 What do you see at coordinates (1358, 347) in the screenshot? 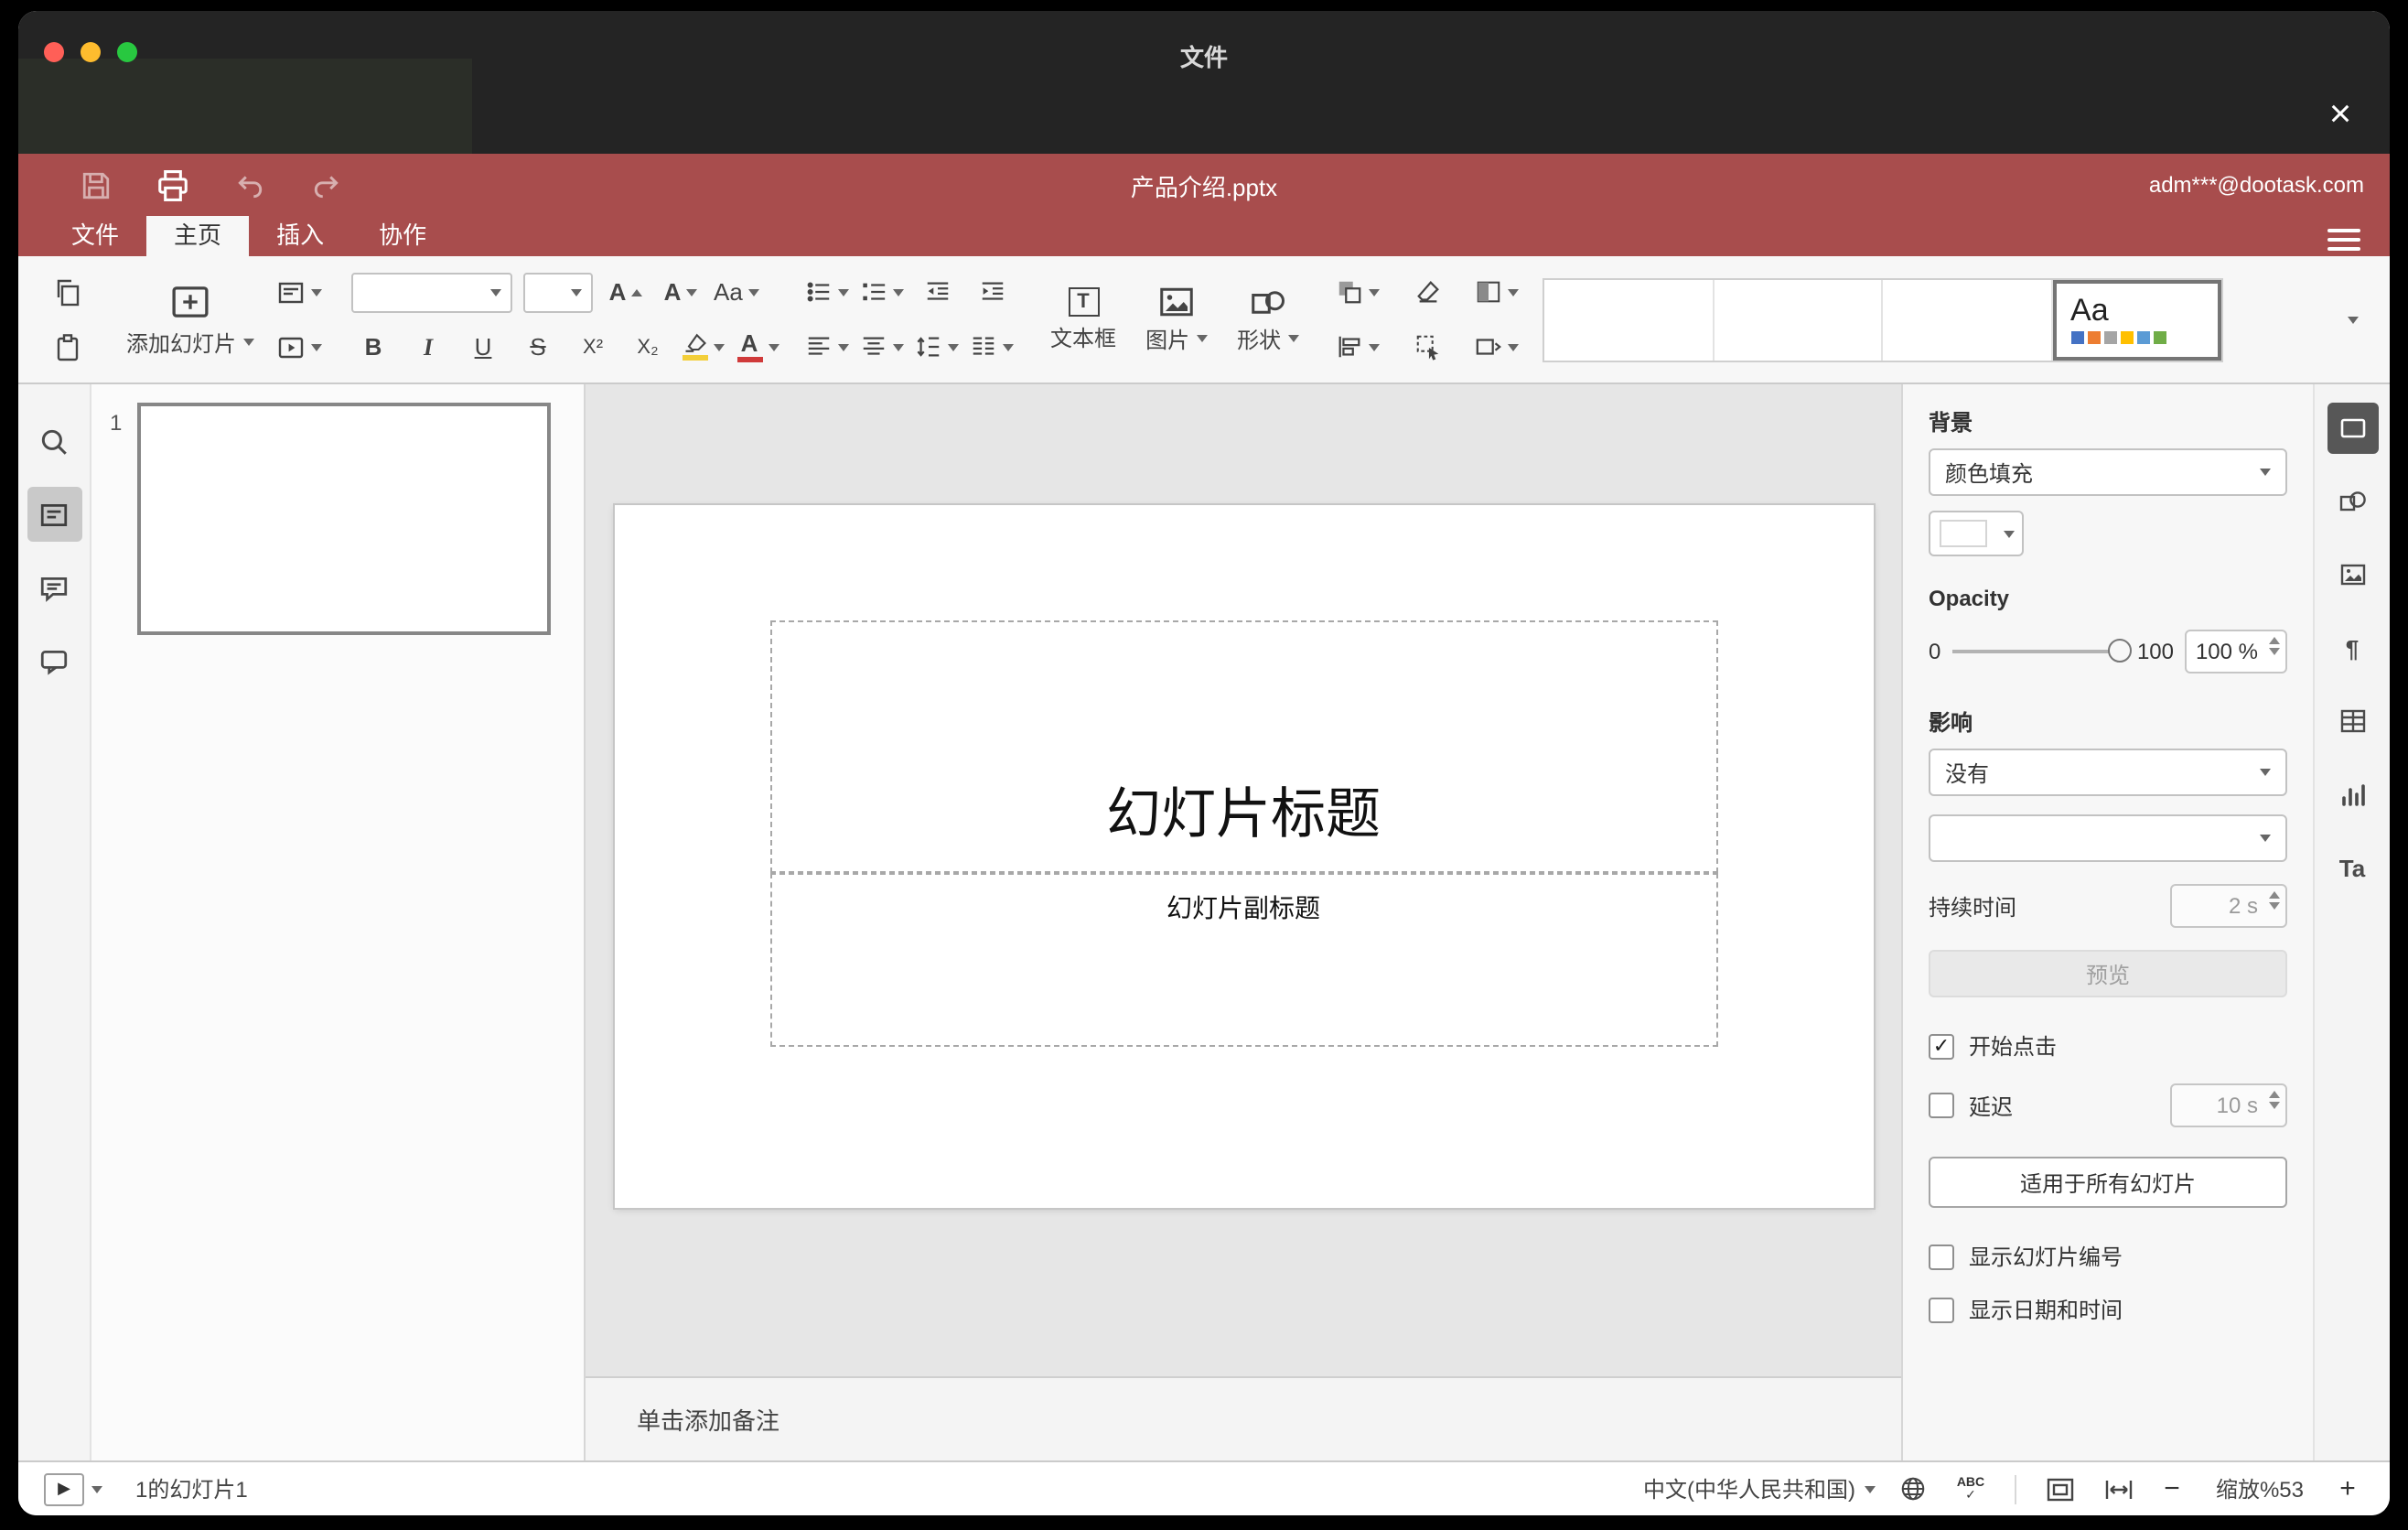
I see `align-shapes-button` at bounding box center [1358, 347].